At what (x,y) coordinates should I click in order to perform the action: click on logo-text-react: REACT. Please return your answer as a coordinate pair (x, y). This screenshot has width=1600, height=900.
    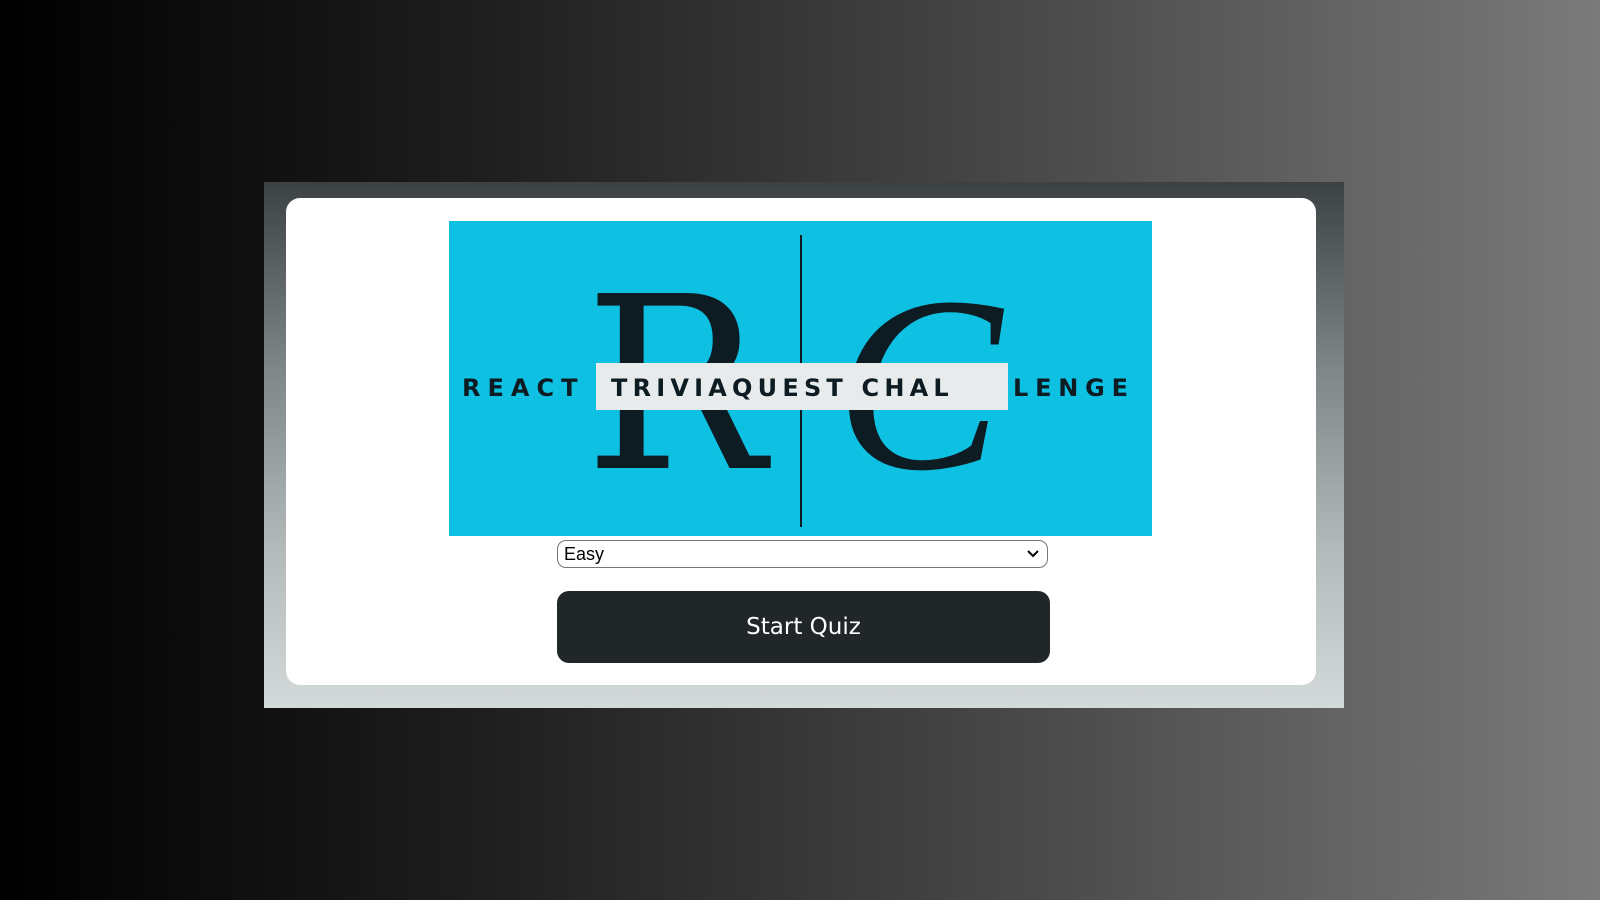
    Looking at the image, I should click on (523, 388).